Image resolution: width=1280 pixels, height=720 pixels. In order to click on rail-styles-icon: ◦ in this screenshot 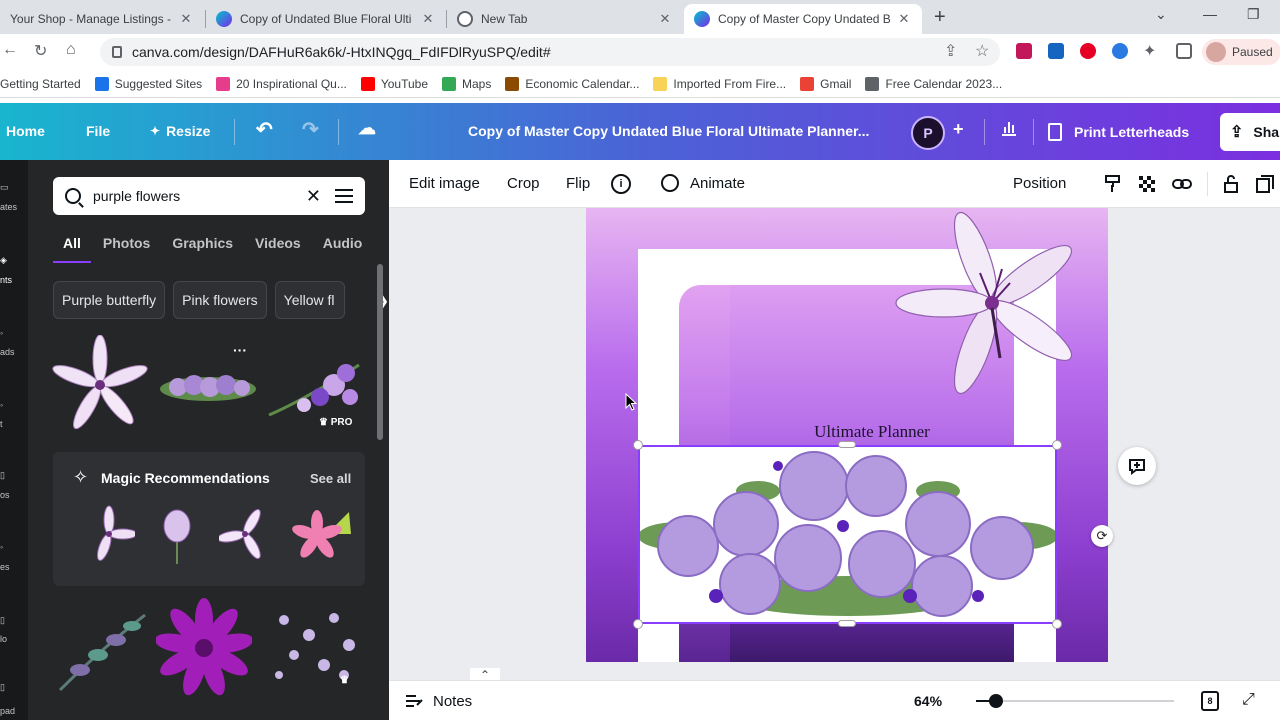, I will do `click(1, 547)`.